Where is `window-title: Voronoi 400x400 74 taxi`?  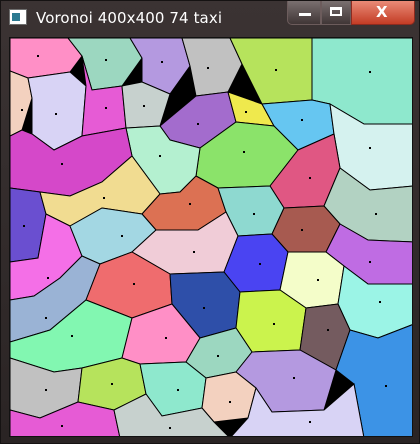 window-title: Voronoi 400x400 74 taxi is located at coordinates (129, 18).